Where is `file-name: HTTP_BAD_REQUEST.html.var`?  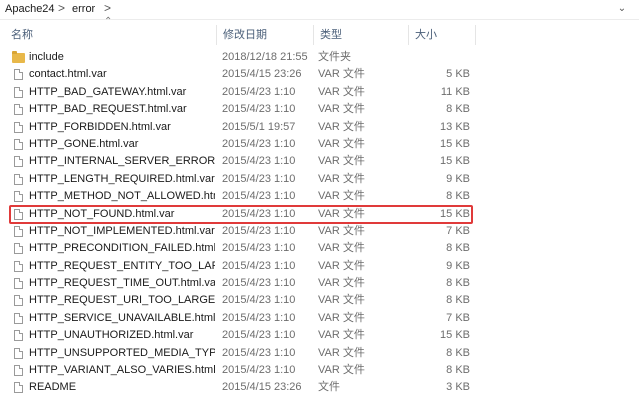 file-name: HTTP_BAD_REQUEST.html.var is located at coordinates (108, 109).